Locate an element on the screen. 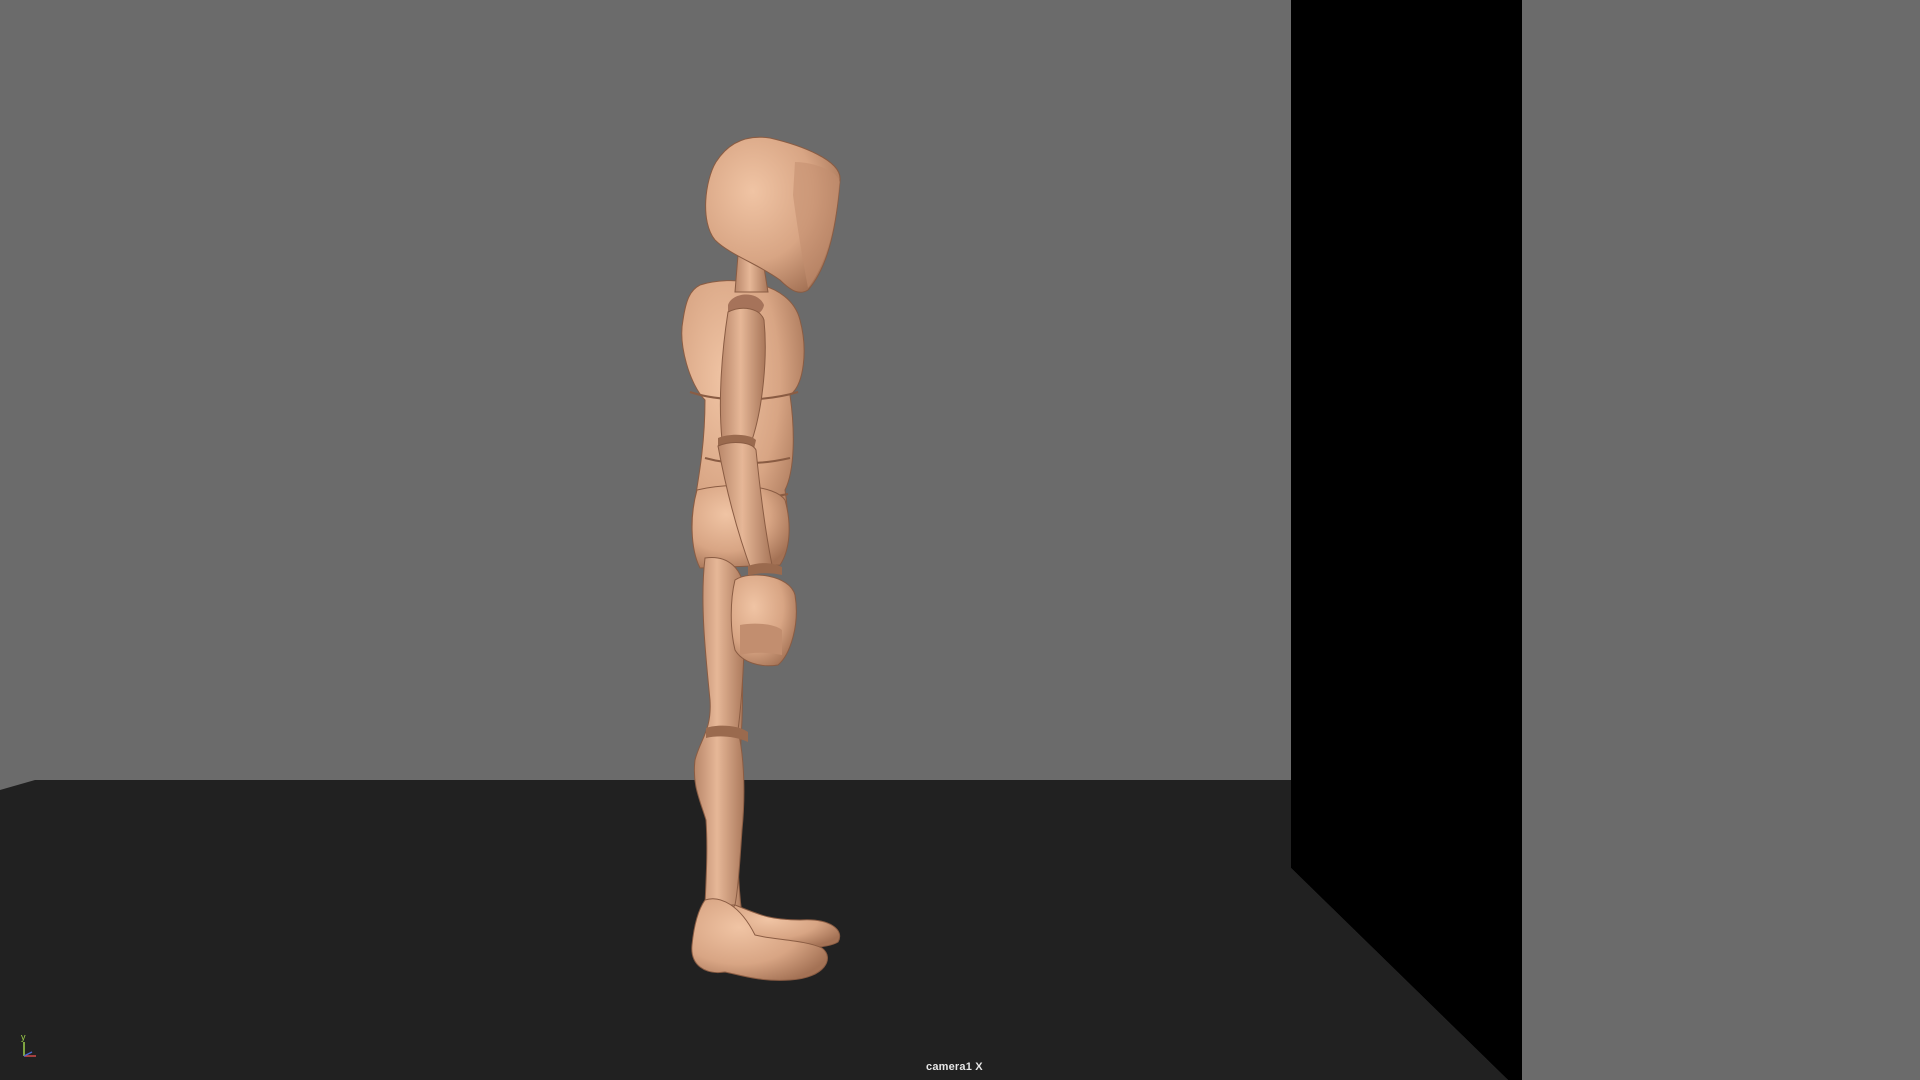 The width and height of the screenshot is (1920, 1080). y-axis-label: y is located at coordinates (23, 1037).